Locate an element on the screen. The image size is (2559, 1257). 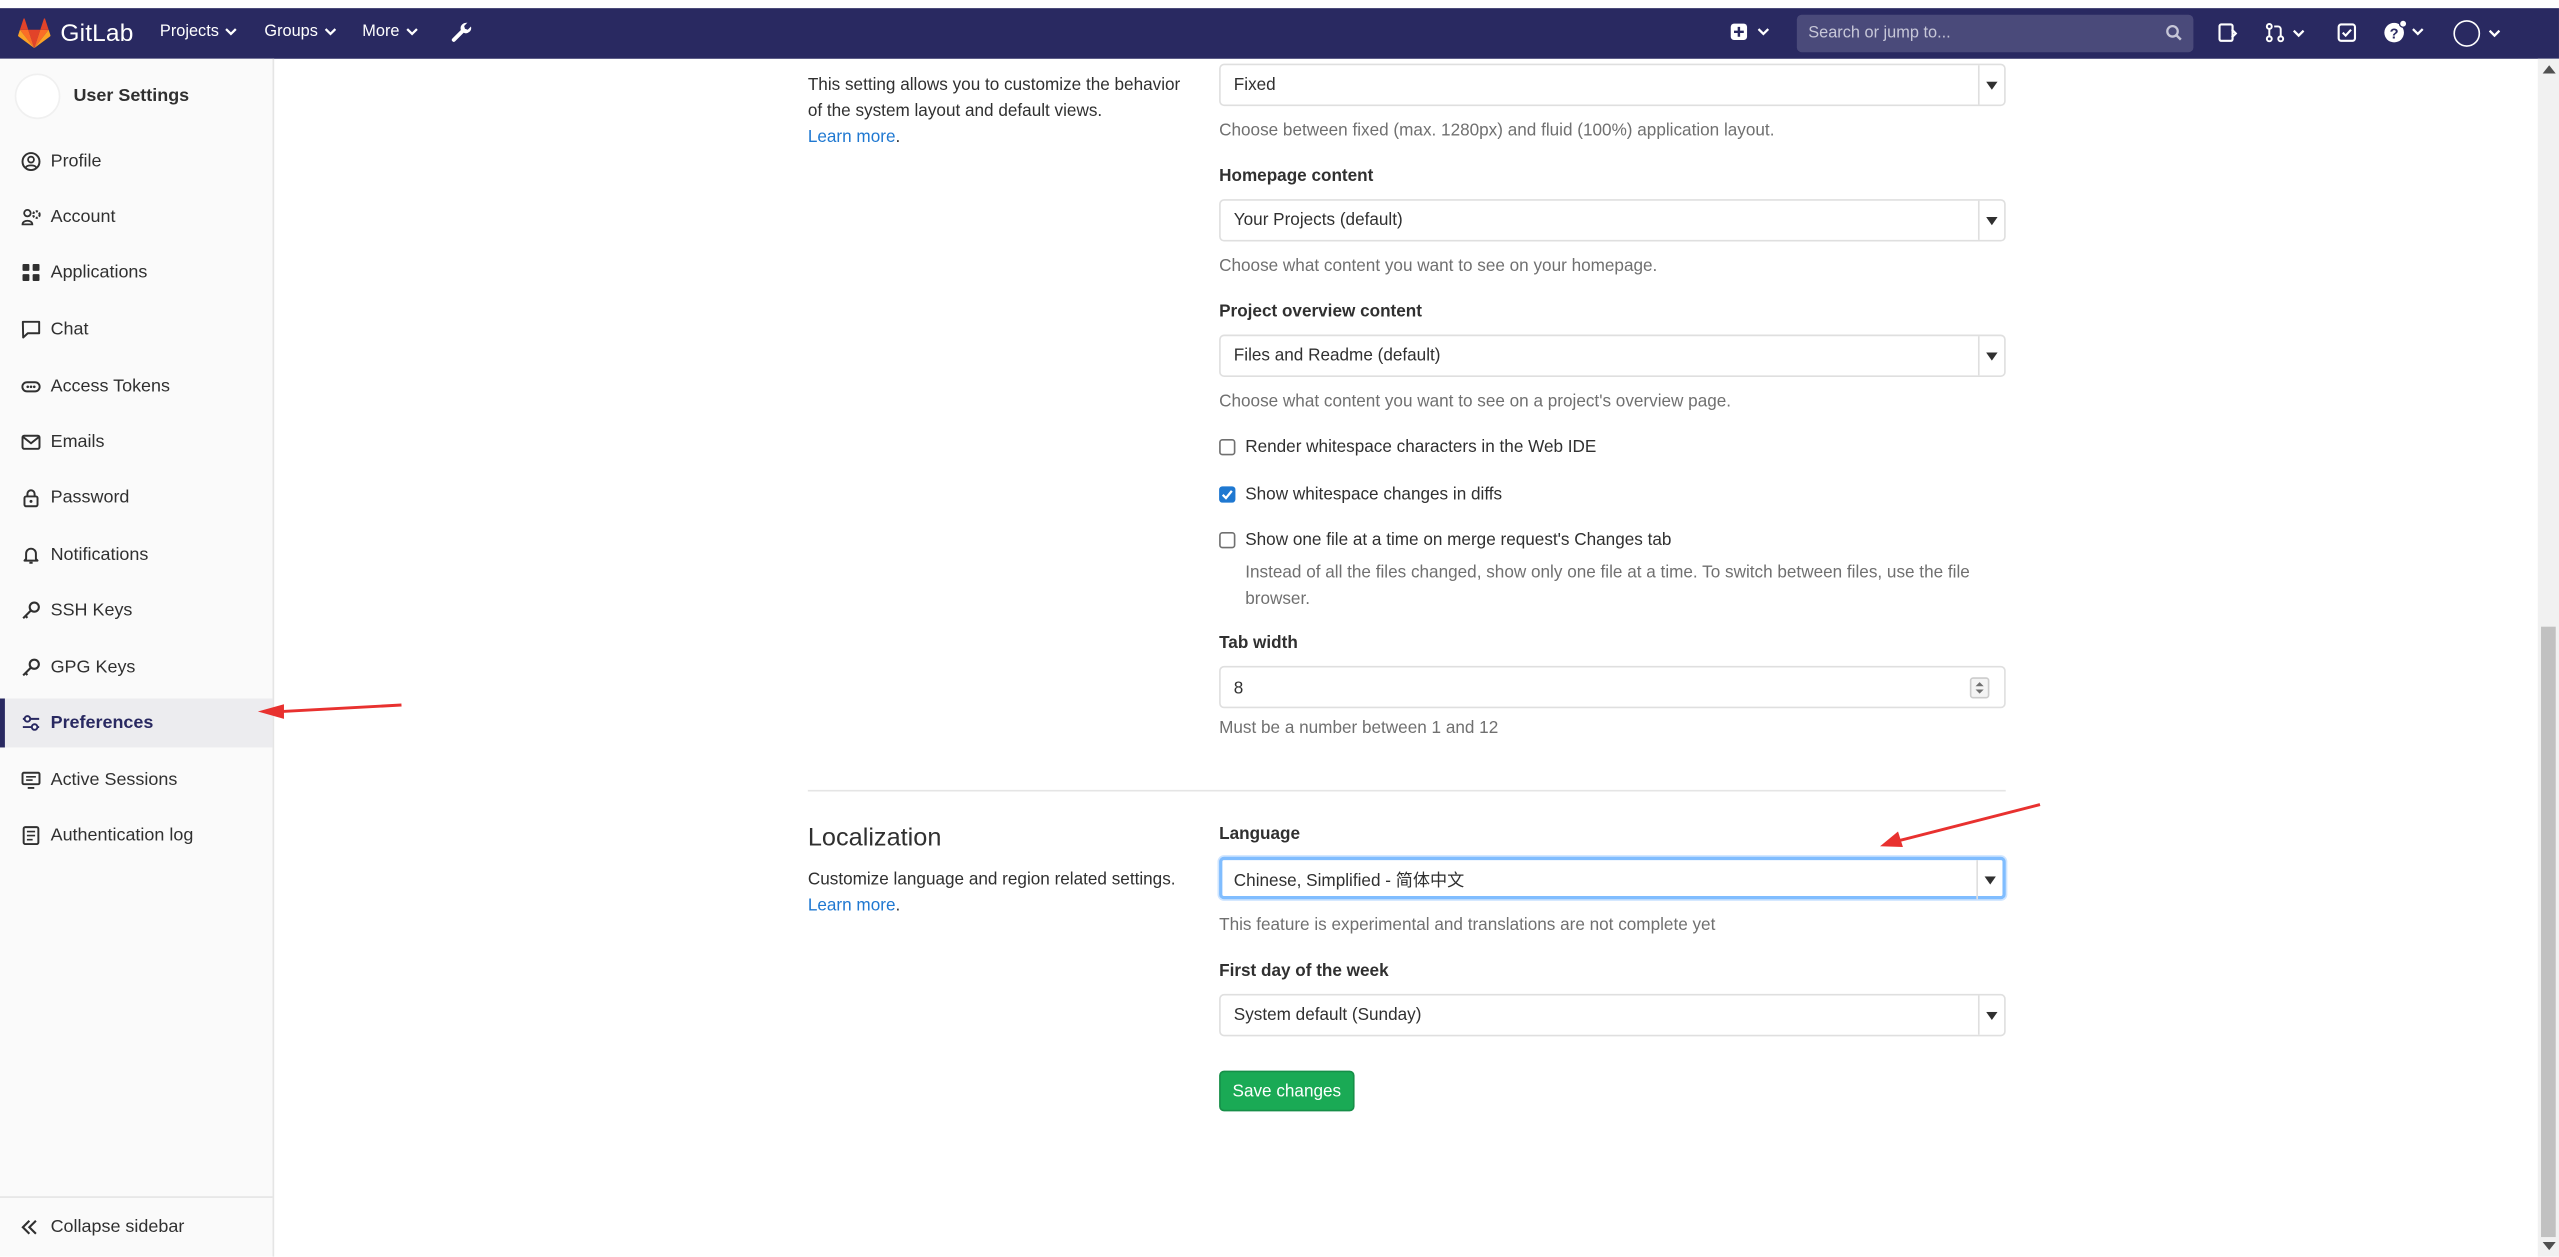
new-item-dropdown is located at coordinates (1750, 32).